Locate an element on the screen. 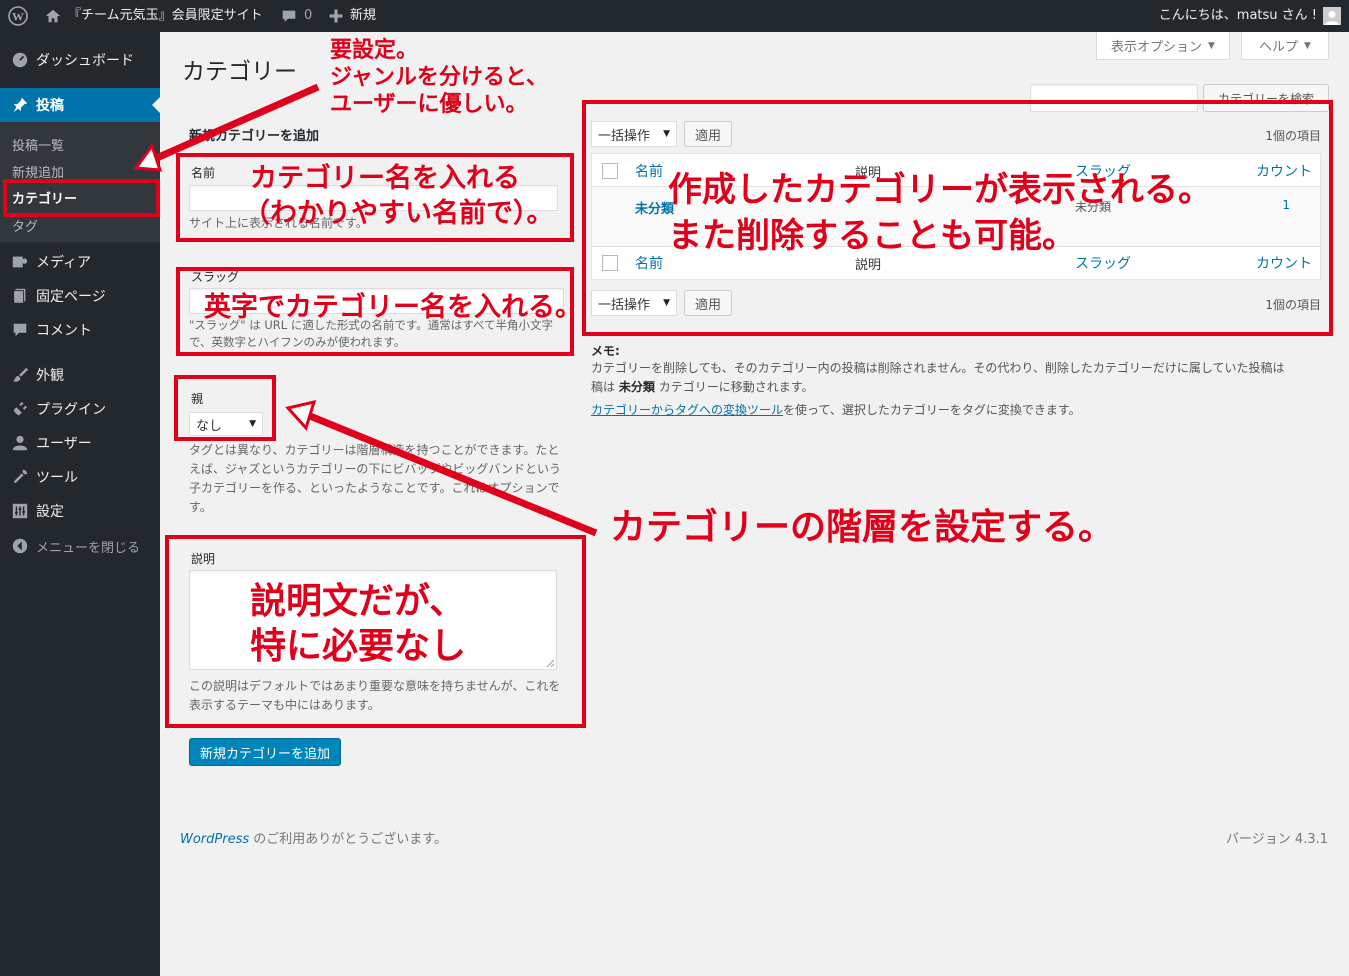 This screenshot has height=976, width=1349. menu-posts-label: 投稿 is located at coordinates (50, 106).